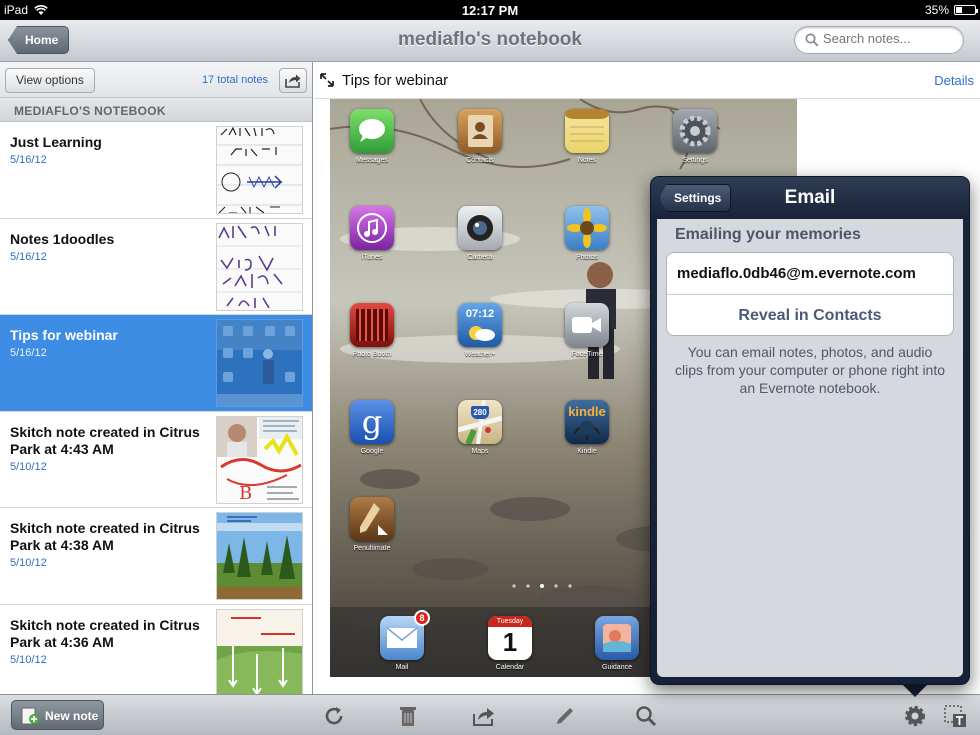 This screenshot has width=980, height=735. I want to click on kindle-icon: kindle, so click(587, 422).